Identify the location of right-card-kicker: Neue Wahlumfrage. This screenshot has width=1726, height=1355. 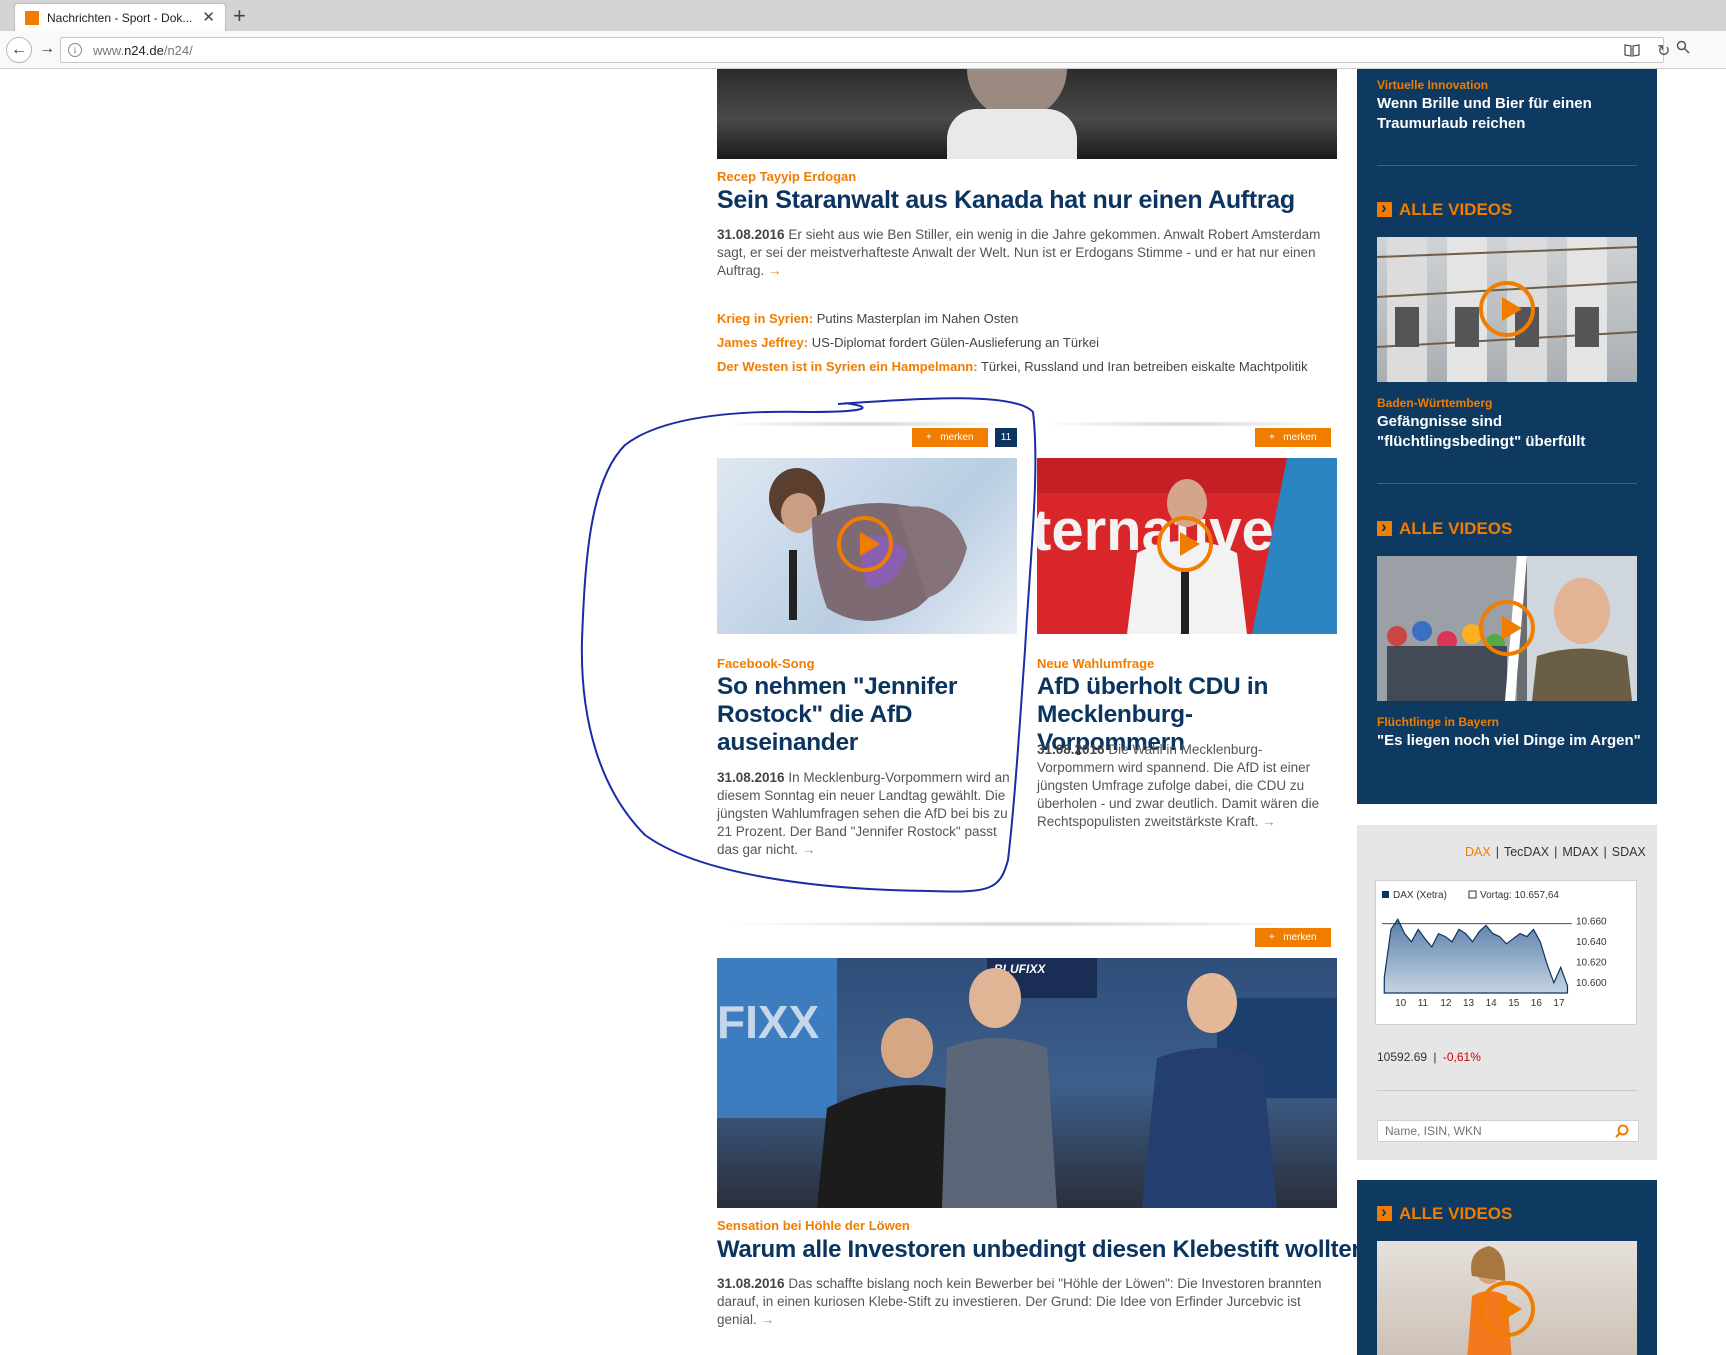
(1095, 663).